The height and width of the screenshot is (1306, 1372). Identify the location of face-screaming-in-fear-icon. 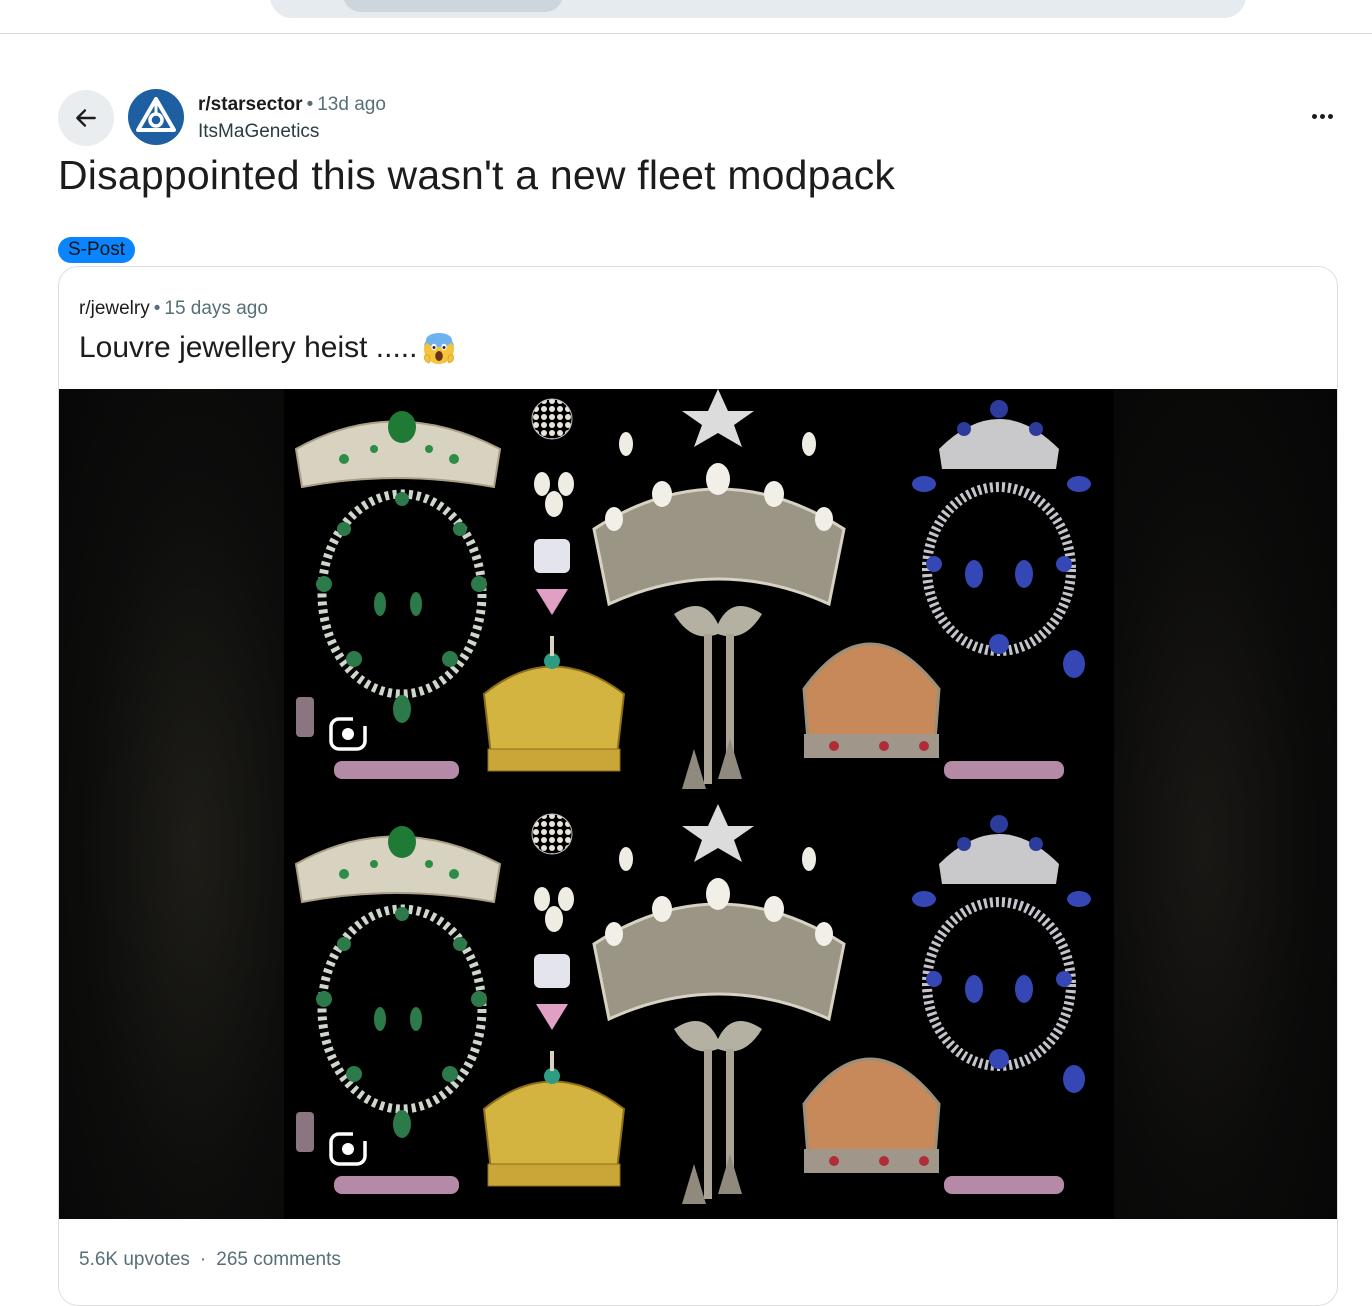
(439, 348).